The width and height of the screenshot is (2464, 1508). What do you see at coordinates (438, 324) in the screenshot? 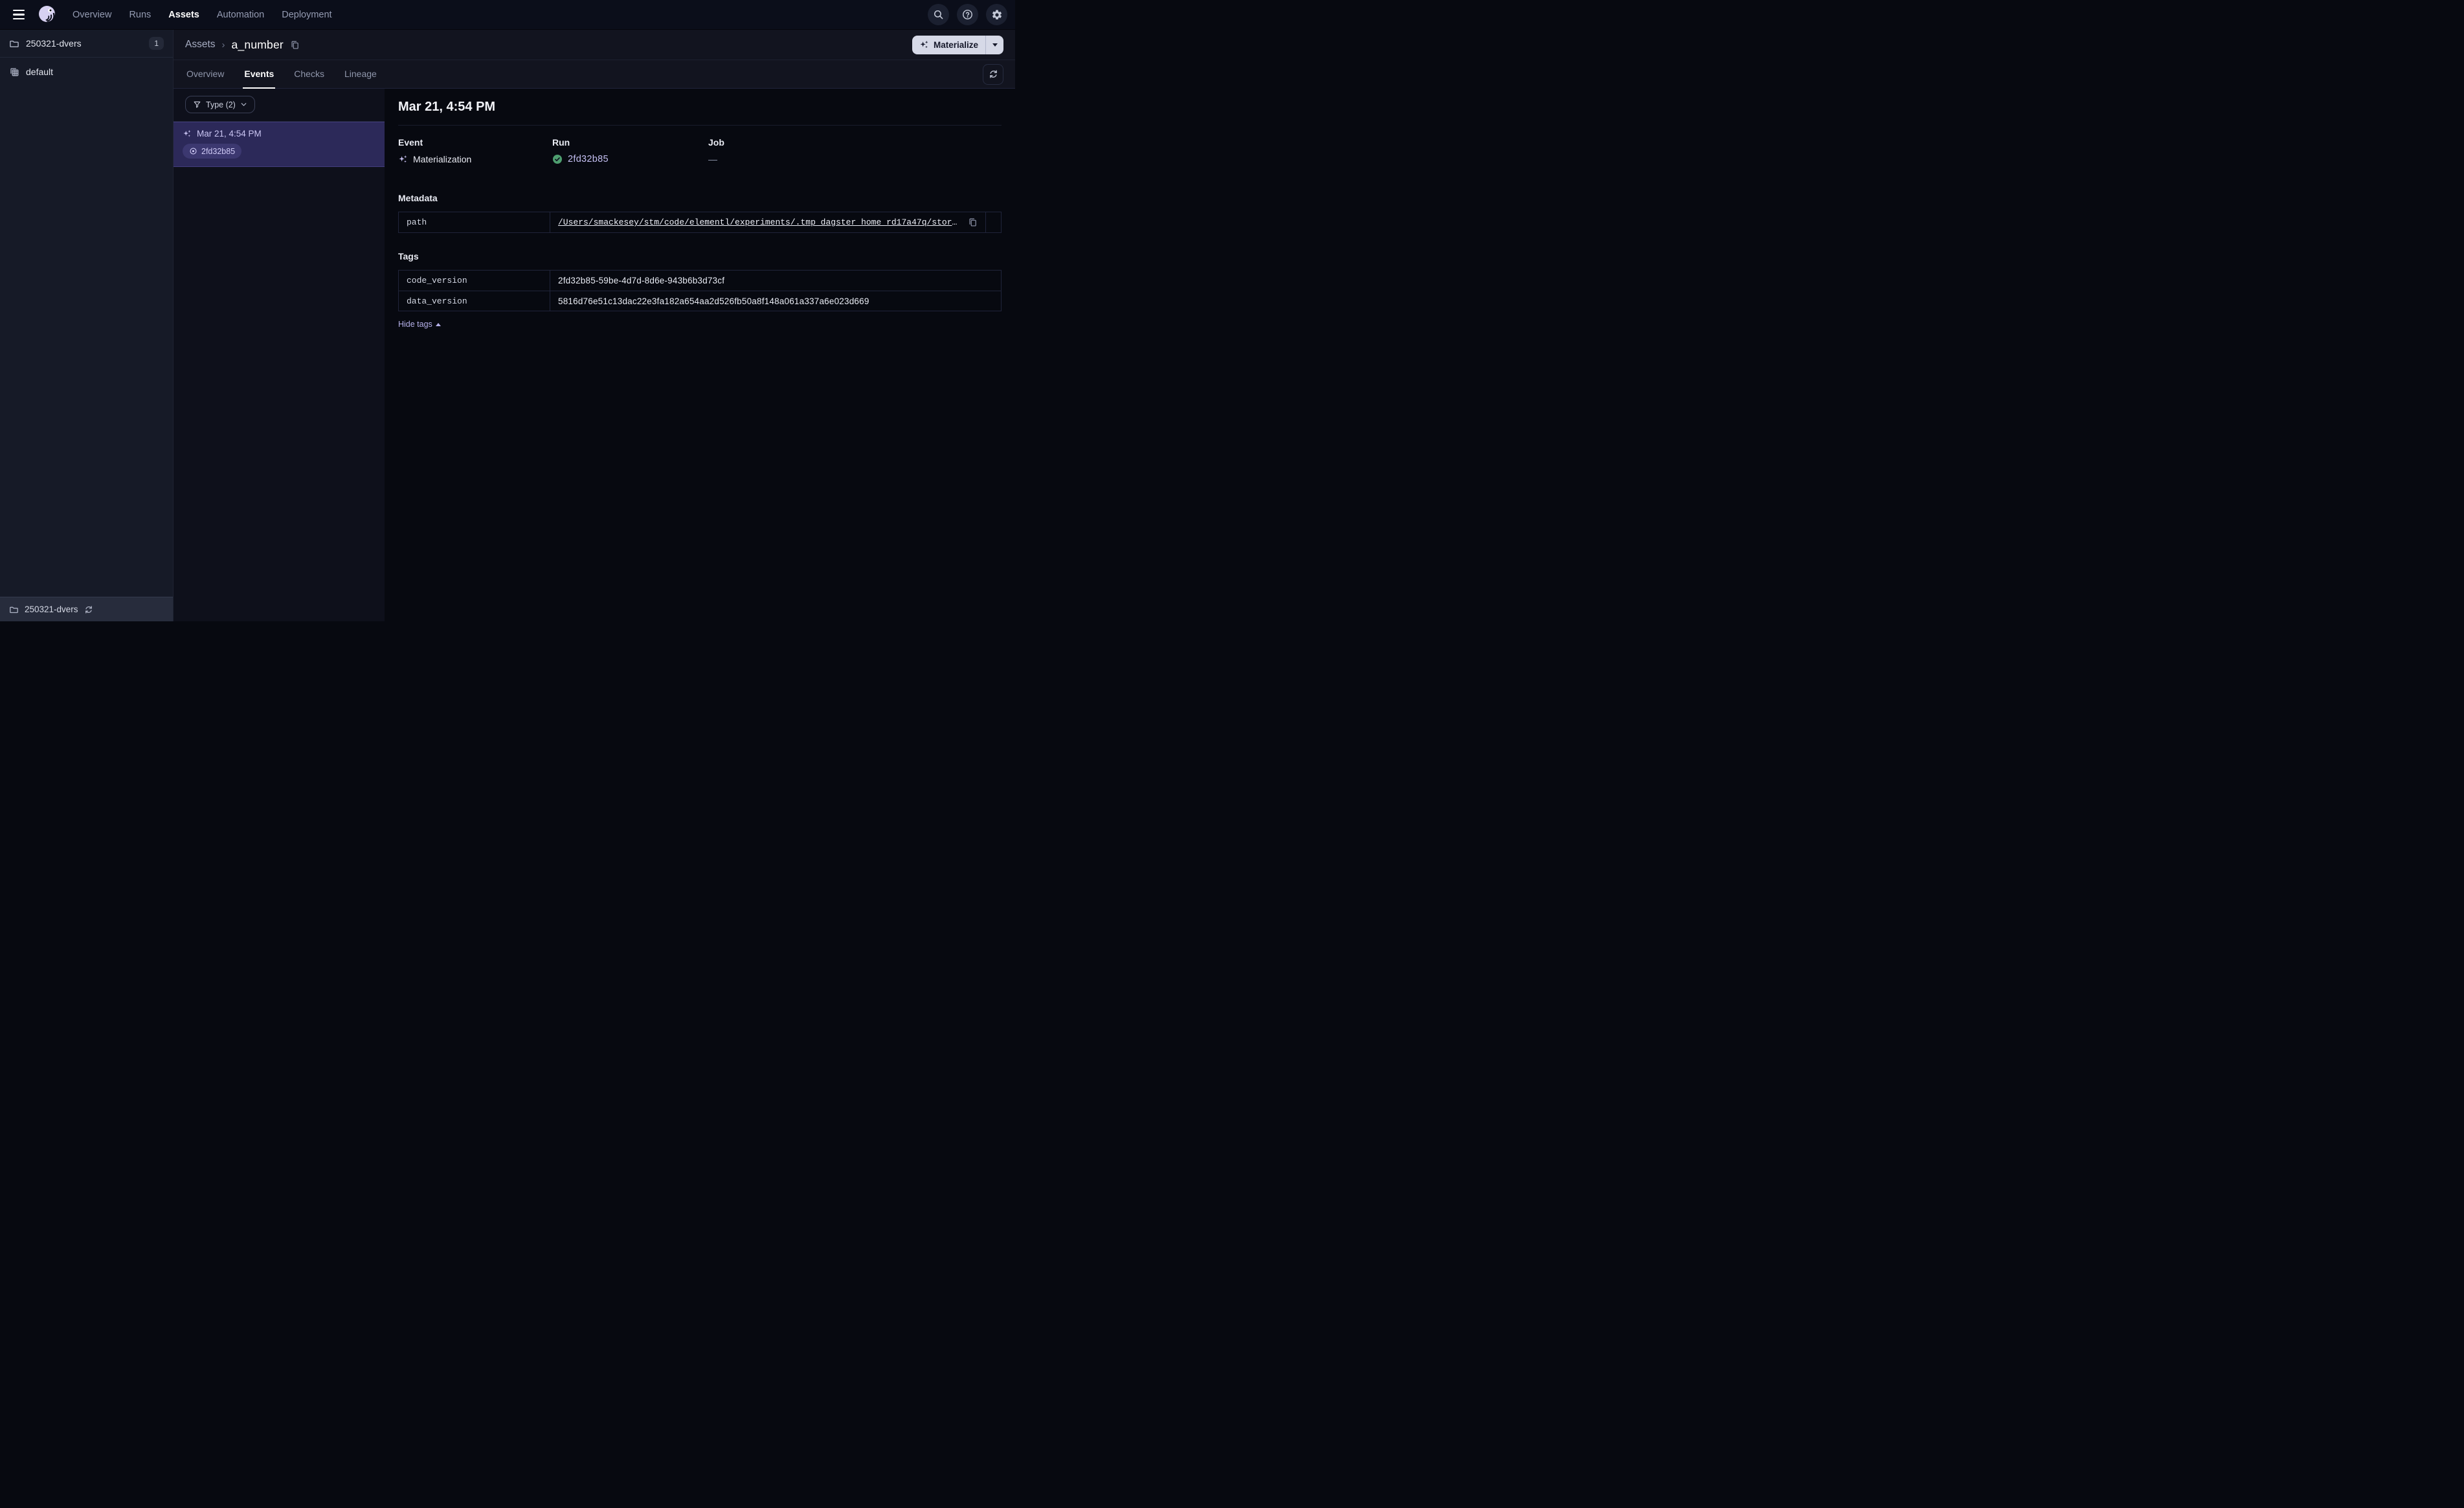
I see `caret-up-icon` at bounding box center [438, 324].